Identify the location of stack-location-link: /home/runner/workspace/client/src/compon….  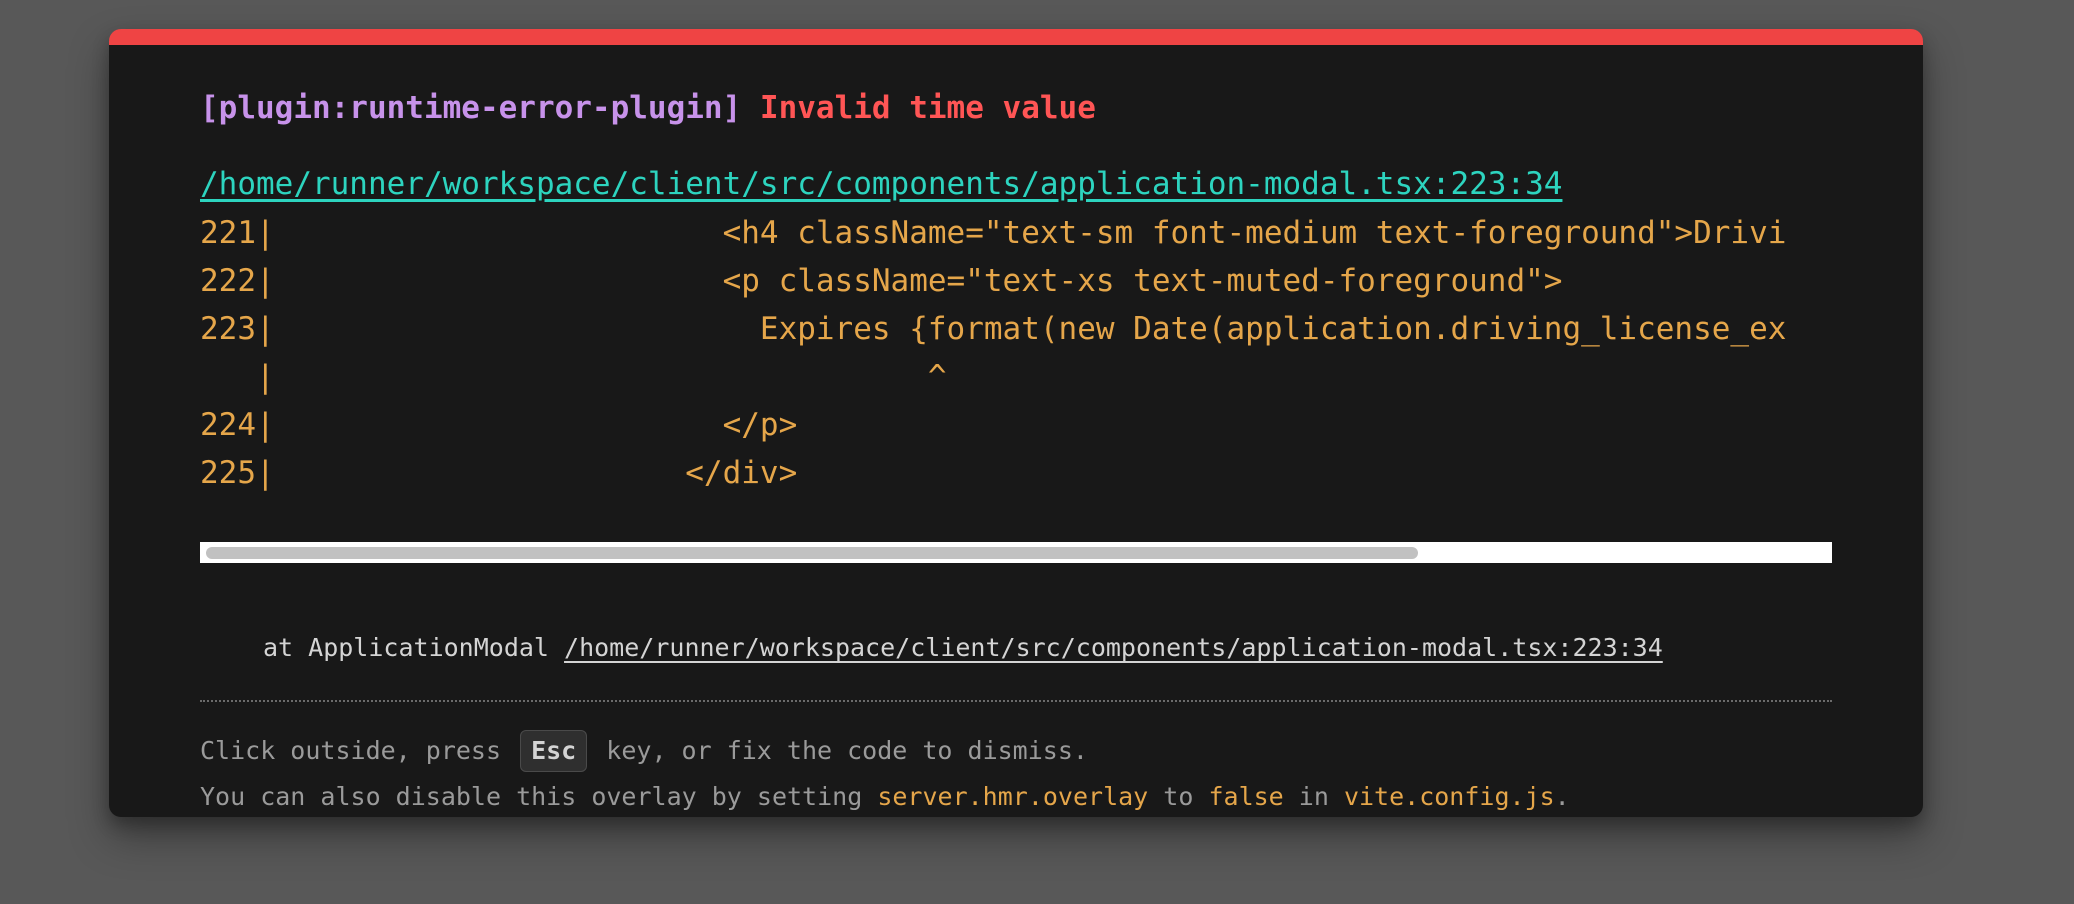
(1113, 647).